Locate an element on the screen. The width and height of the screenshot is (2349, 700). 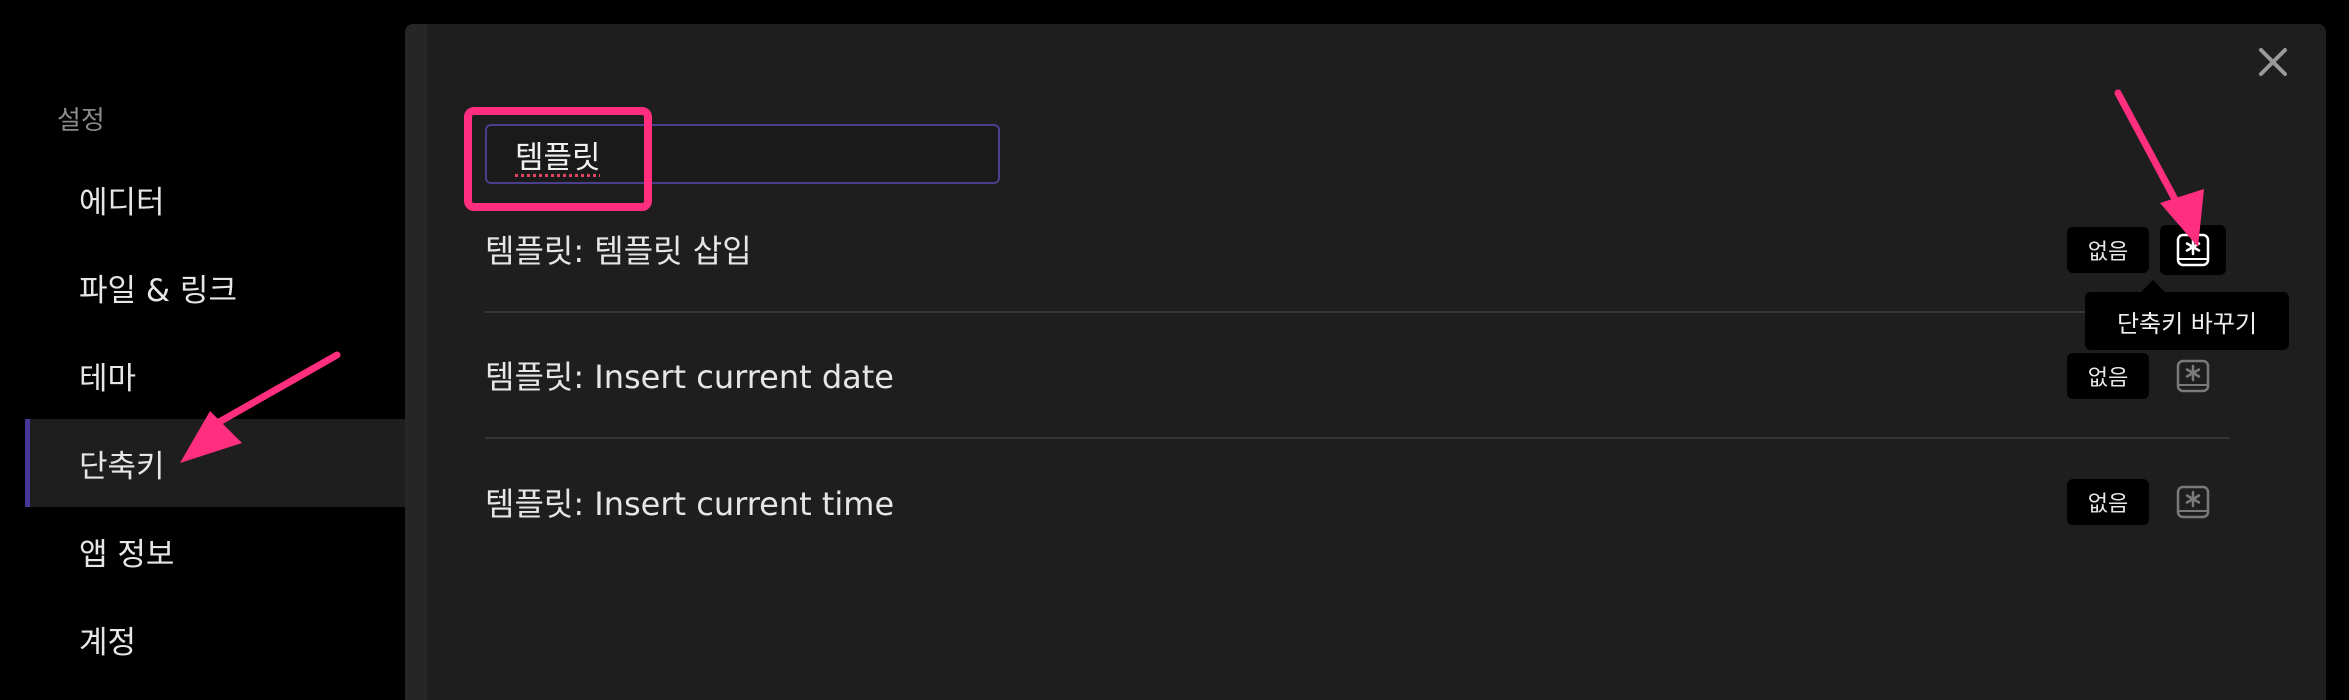
sidebar-item-label: 에디터 is located at coordinates (122, 202).